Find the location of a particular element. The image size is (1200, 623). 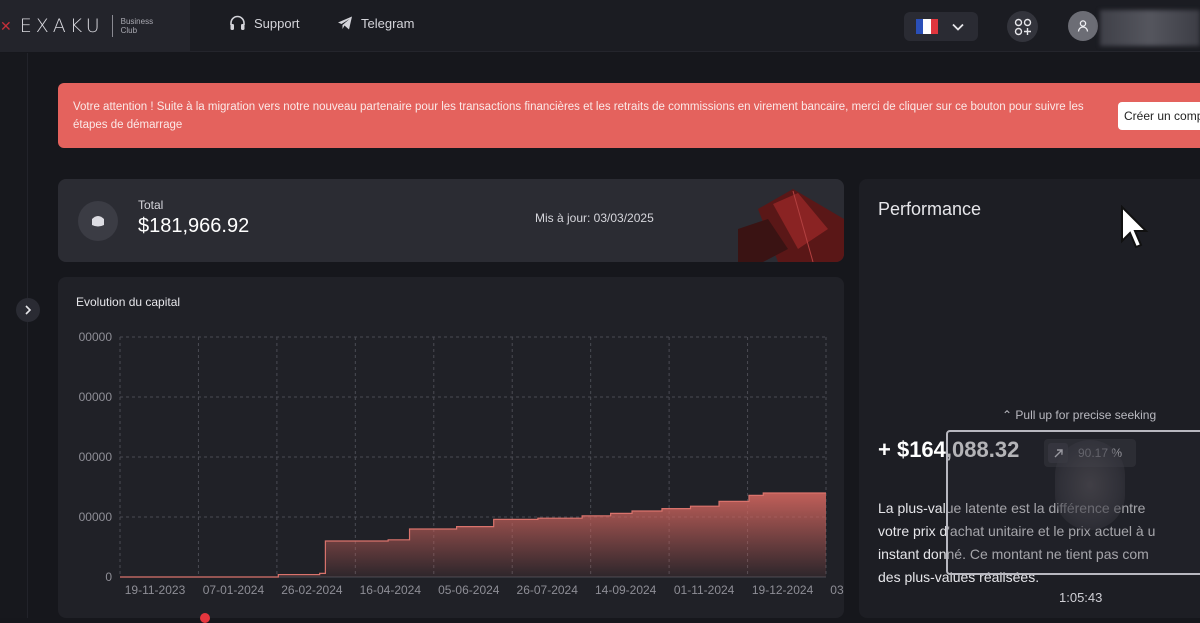

double-chevron-up-icon: ⌃ is located at coordinates (1007, 415).